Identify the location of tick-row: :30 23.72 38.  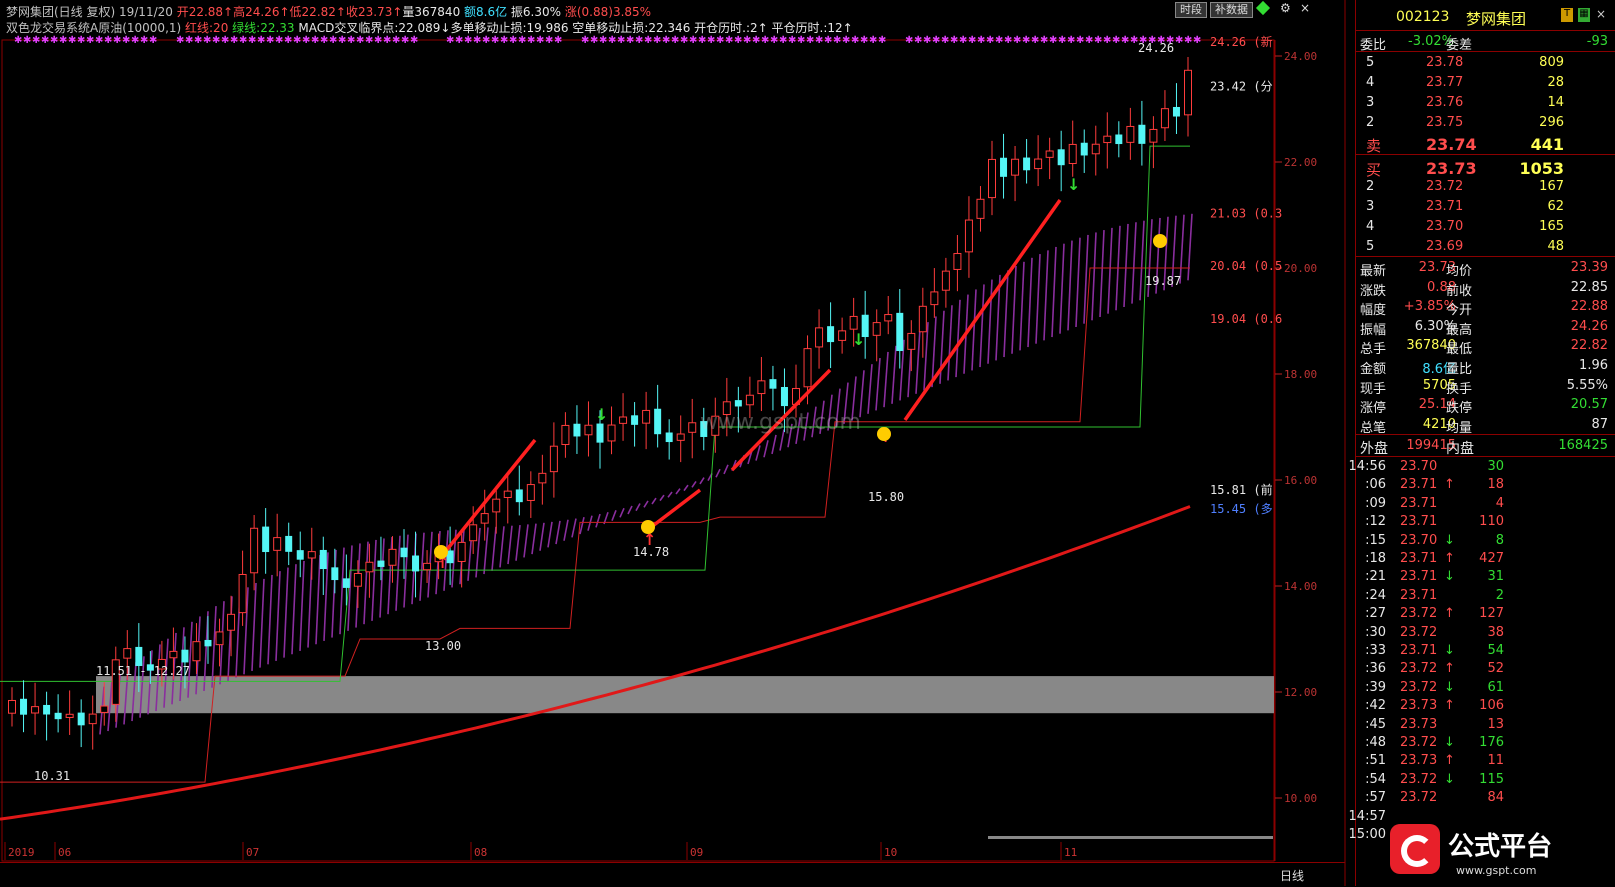
(1485, 633).